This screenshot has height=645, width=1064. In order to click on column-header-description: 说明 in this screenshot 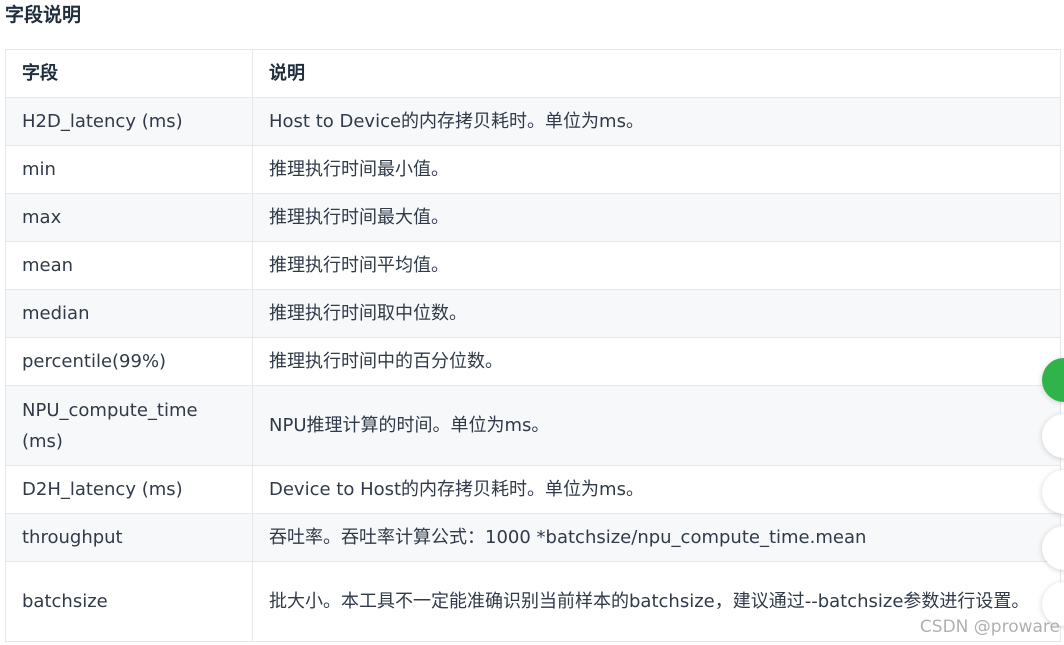, I will do `click(656, 73)`.